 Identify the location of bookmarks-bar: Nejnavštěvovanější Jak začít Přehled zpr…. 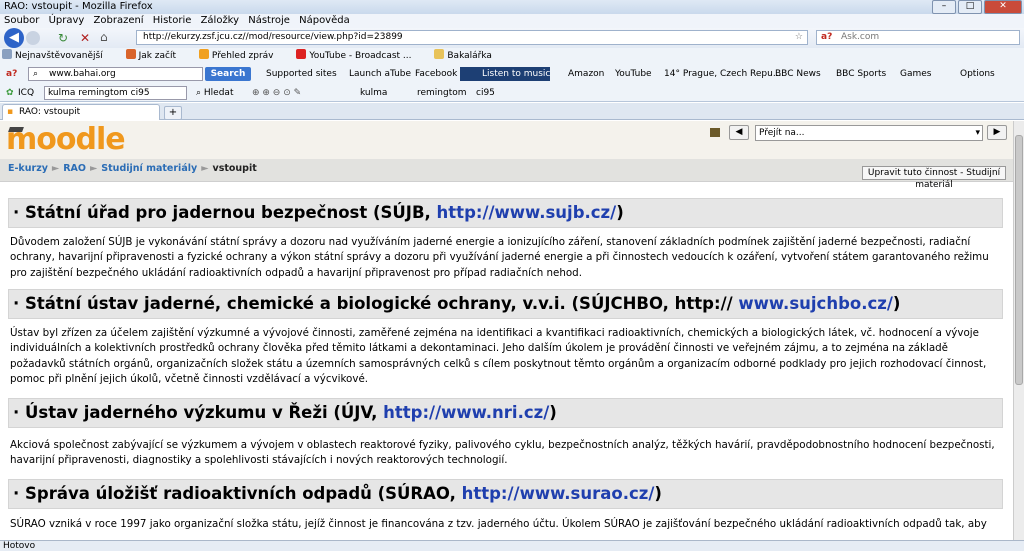
(512, 56).